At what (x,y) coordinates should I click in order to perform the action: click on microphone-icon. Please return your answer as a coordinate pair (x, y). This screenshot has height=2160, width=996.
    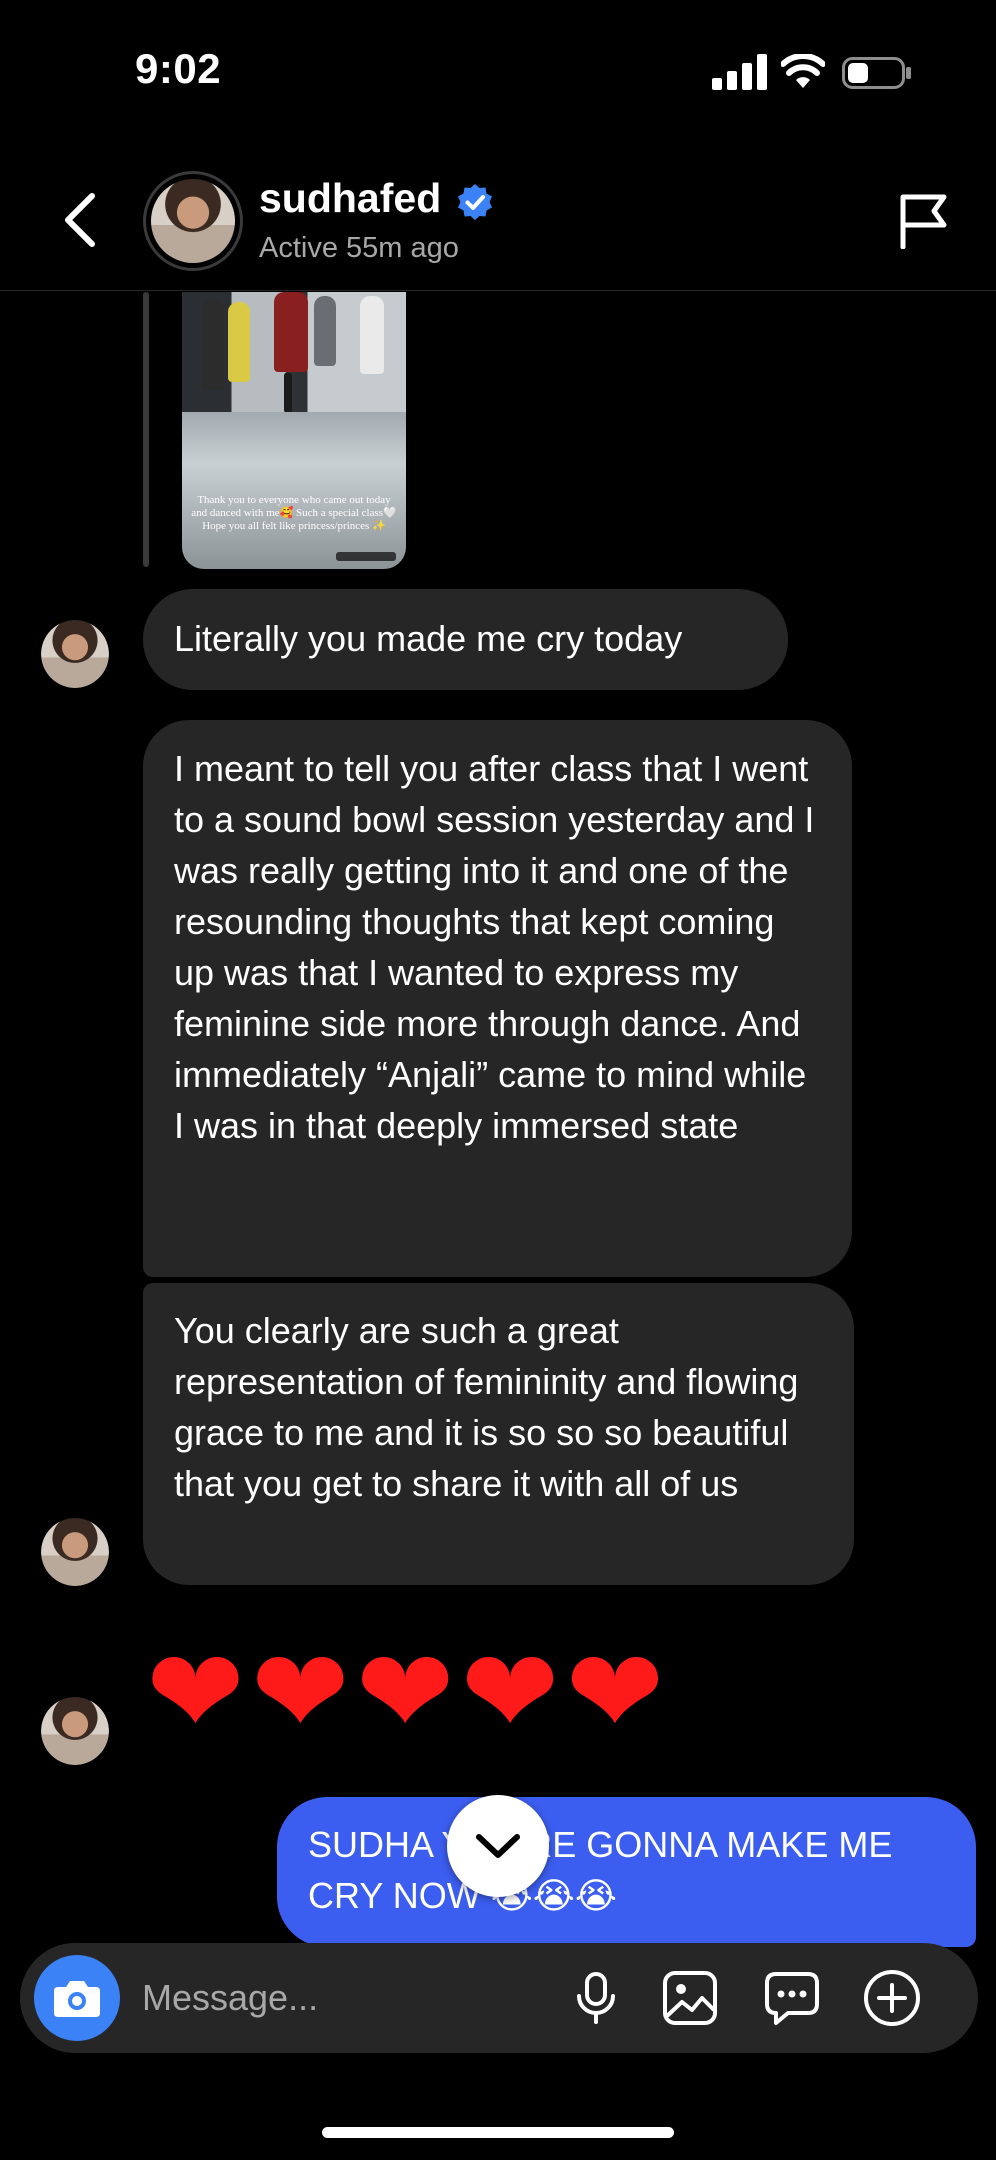
    Looking at the image, I should click on (596, 1998).